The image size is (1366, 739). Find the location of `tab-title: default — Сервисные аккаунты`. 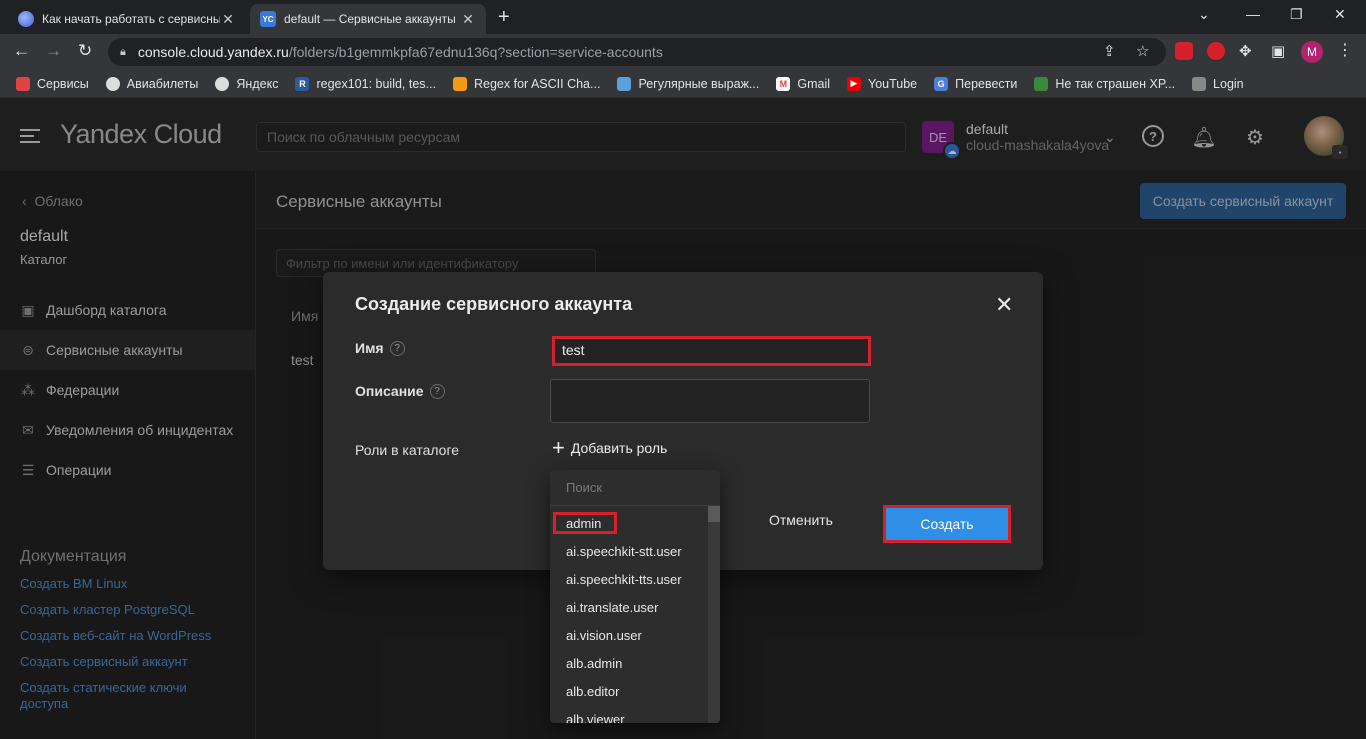

tab-title: default — Сервисные аккаунты is located at coordinates (370, 19).